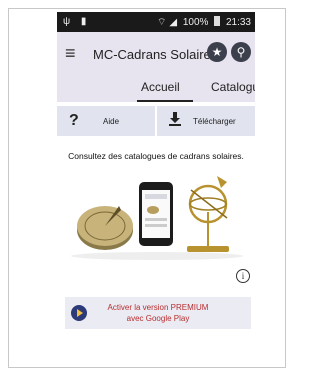  What do you see at coordinates (111, 121) in the screenshot?
I see `help-label: Aide` at bounding box center [111, 121].